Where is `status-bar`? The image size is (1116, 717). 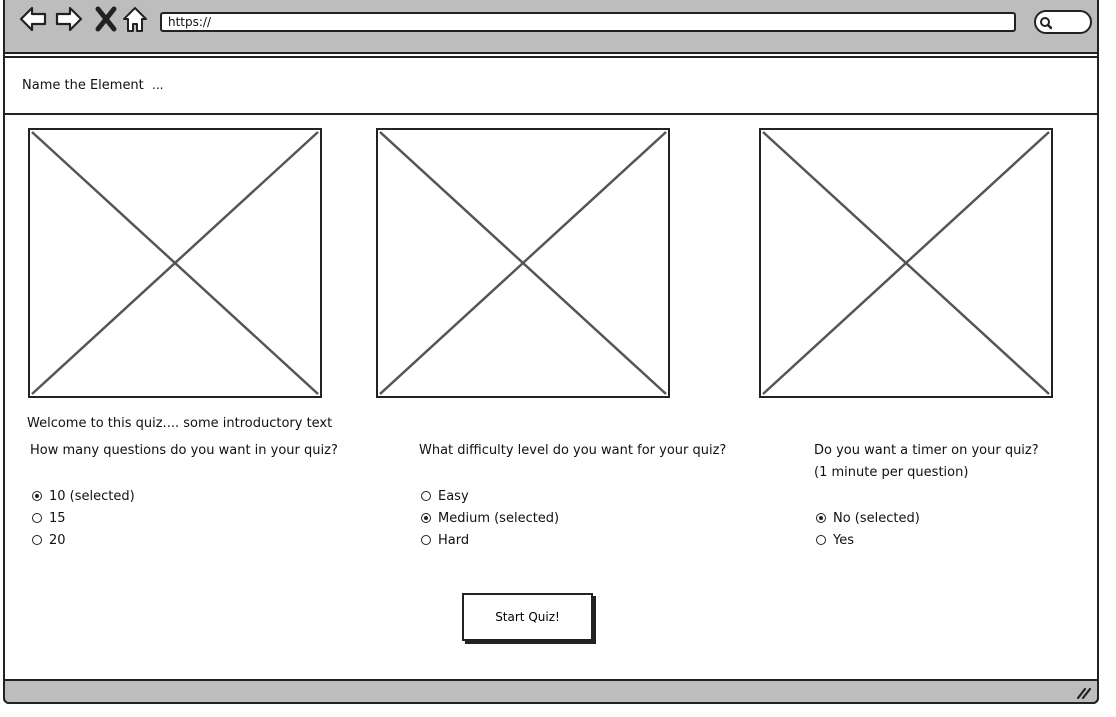 status-bar is located at coordinates (551, 691).